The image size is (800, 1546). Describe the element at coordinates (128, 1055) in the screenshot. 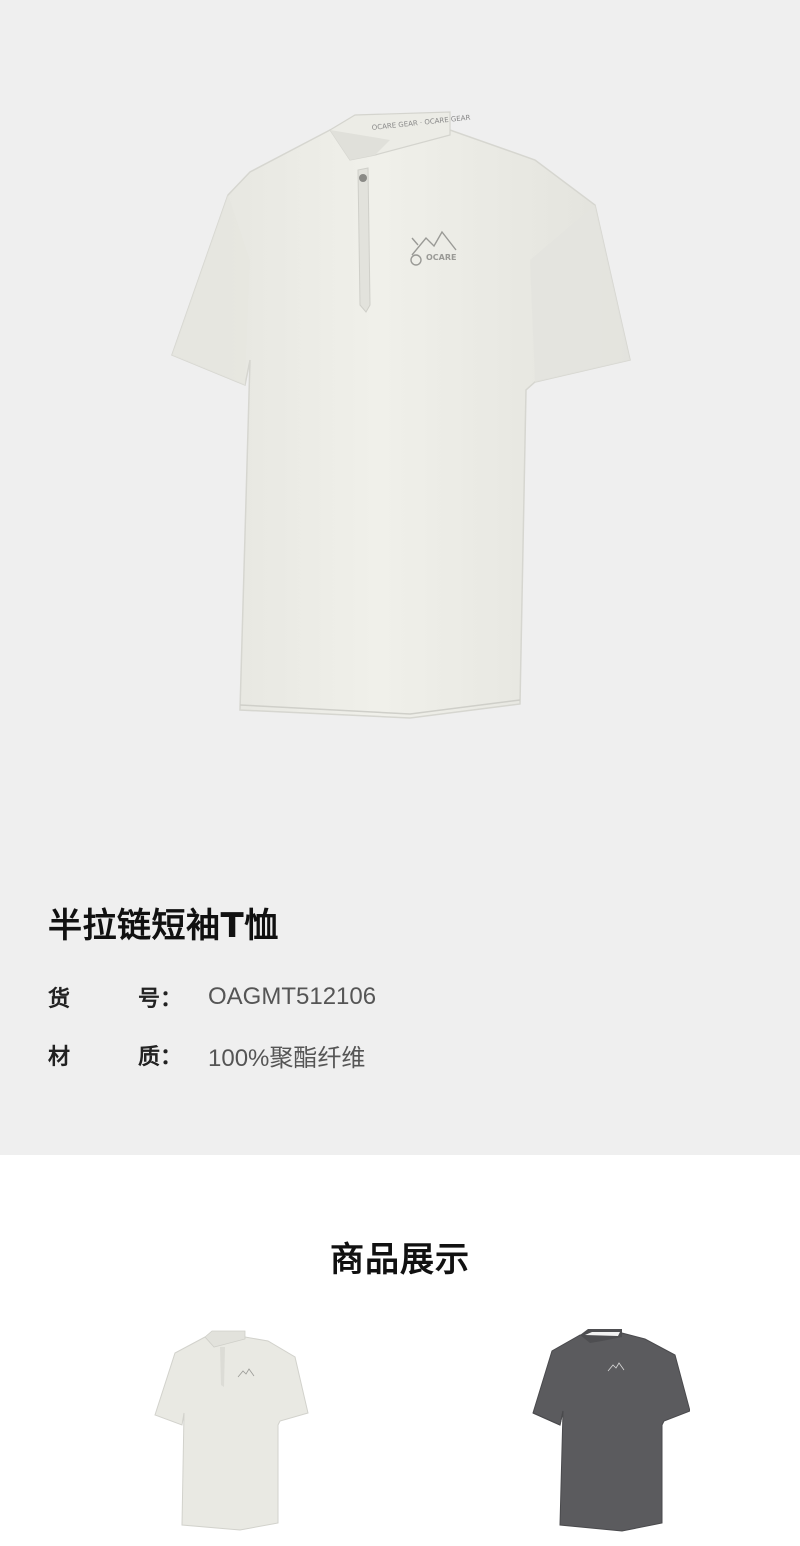

I see `spec-label: 材 质：` at that location.